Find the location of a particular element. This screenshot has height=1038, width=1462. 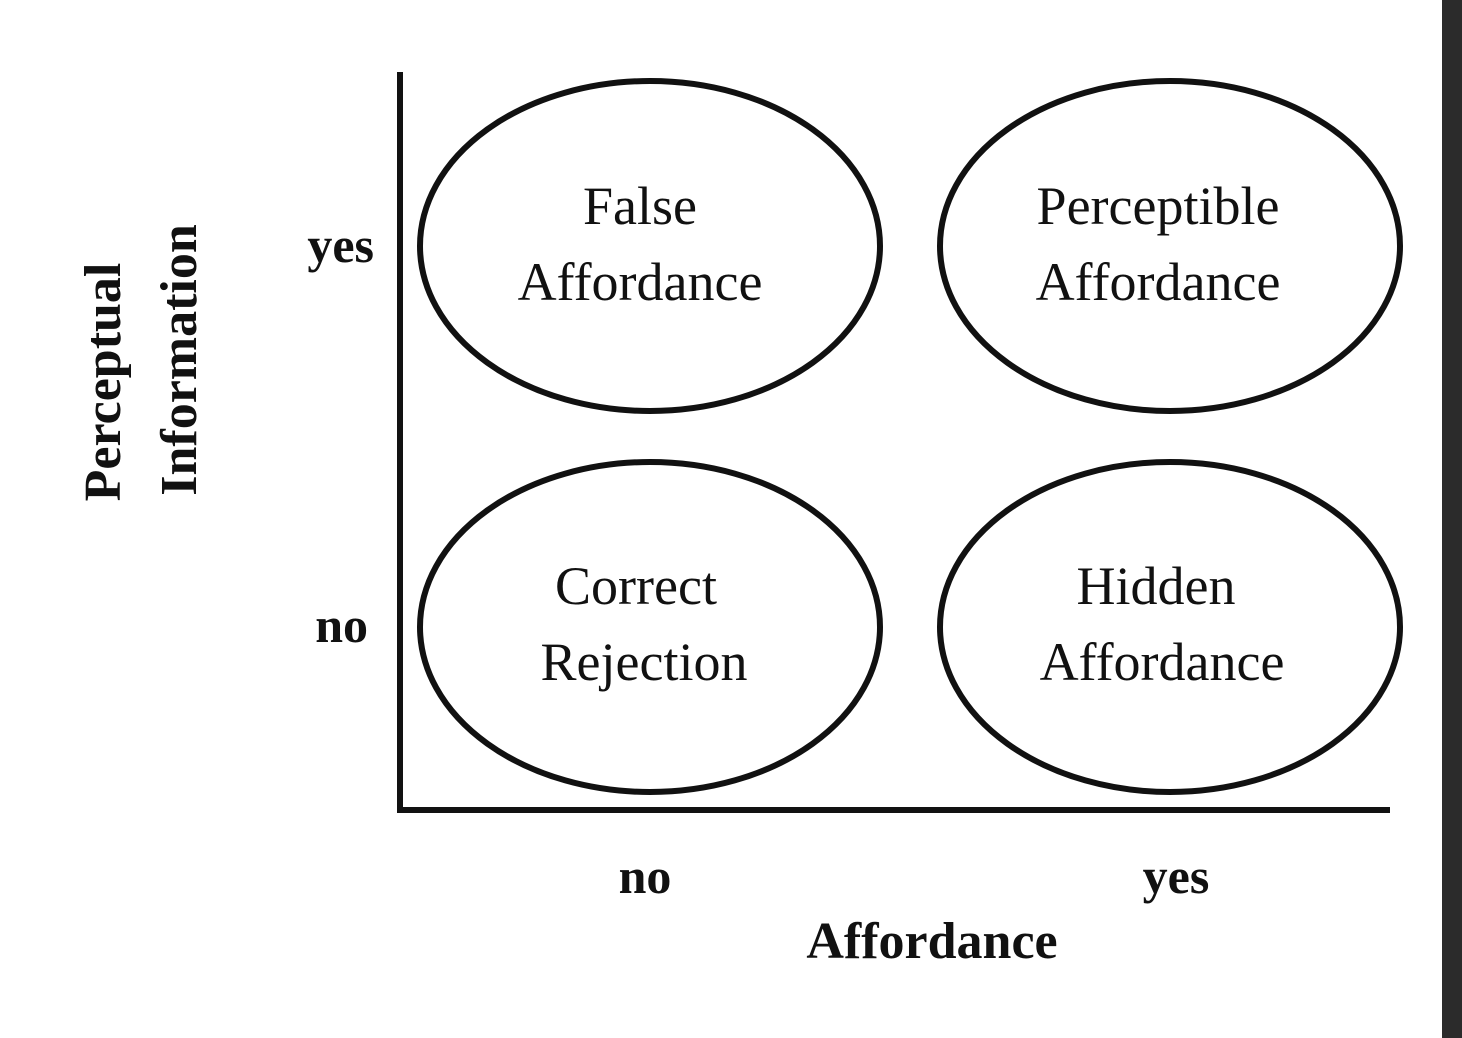

cell-label-line-2: Rejection is located at coordinates (644, 662).